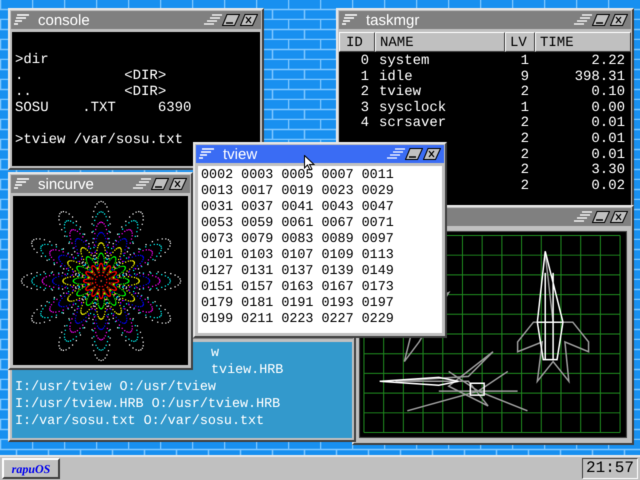  I want to click on number-cell: 0103, so click(257, 256).